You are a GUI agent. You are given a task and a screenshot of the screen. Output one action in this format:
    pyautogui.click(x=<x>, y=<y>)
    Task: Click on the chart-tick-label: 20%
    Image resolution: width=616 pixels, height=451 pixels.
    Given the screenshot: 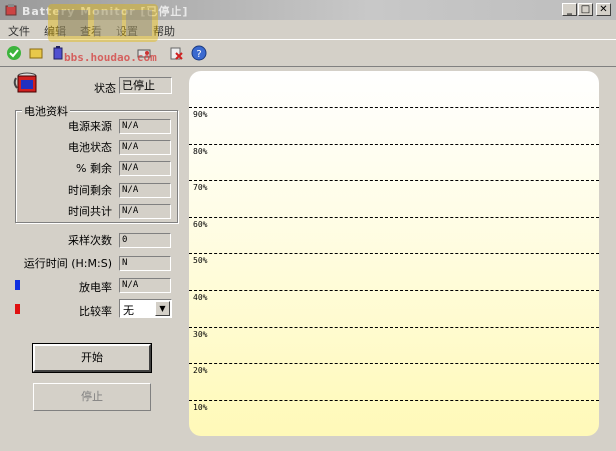 What is the action you would take?
    pyautogui.click(x=200, y=370)
    